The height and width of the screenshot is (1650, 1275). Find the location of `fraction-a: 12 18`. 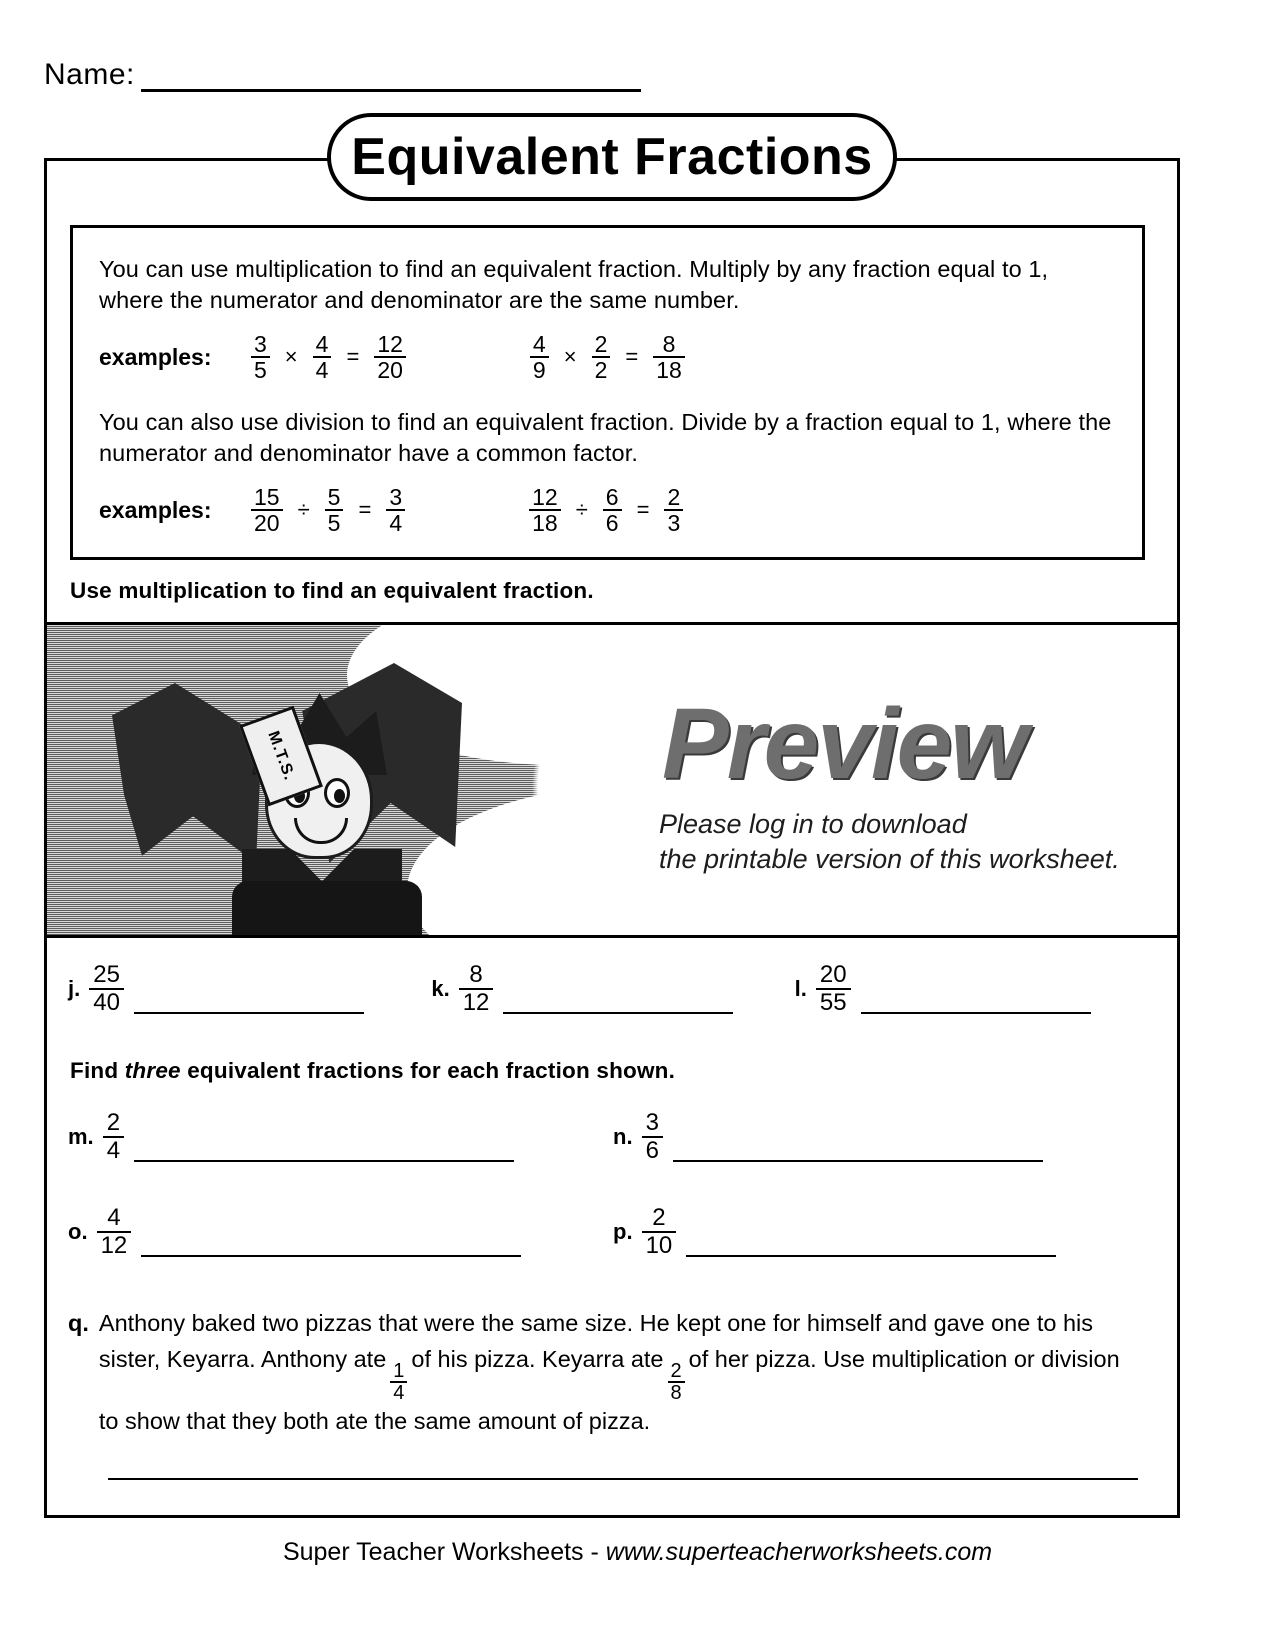

fraction-a: 12 18 is located at coordinates (545, 509).